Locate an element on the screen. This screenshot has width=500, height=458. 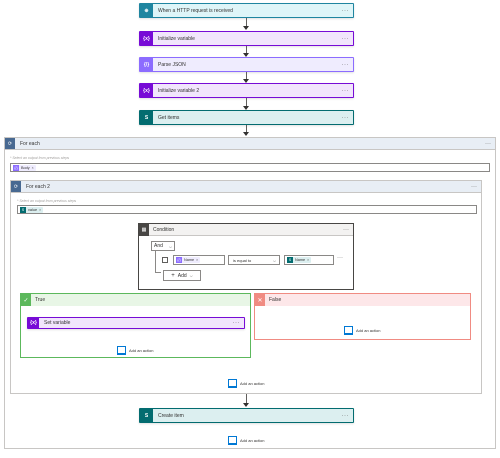
add-label: Add is located at coordinates (182, 275).